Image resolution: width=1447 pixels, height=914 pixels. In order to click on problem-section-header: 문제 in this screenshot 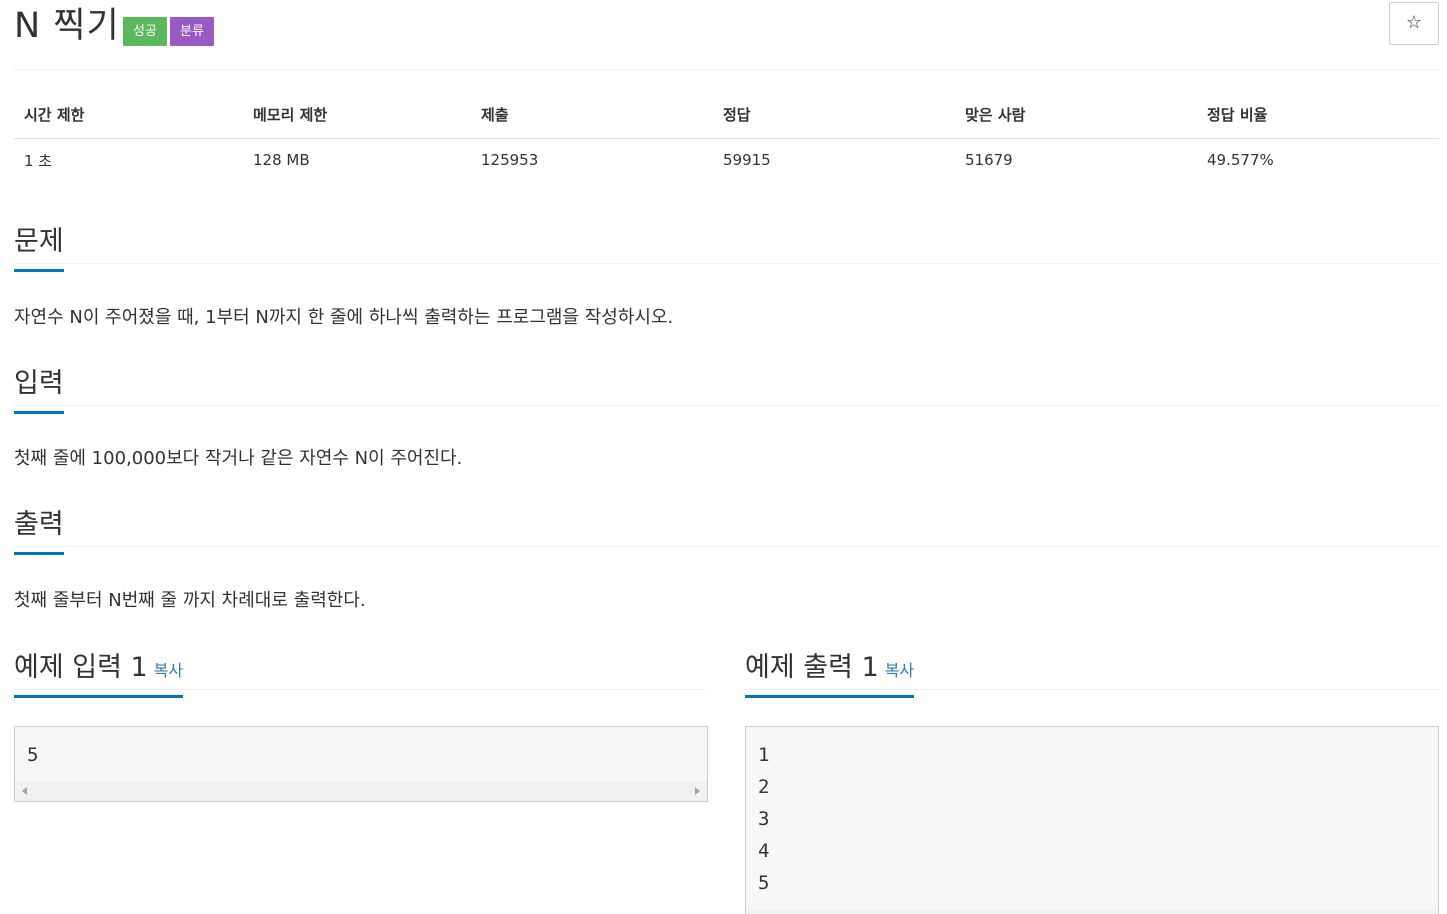, I will do `click(726, 246)`.